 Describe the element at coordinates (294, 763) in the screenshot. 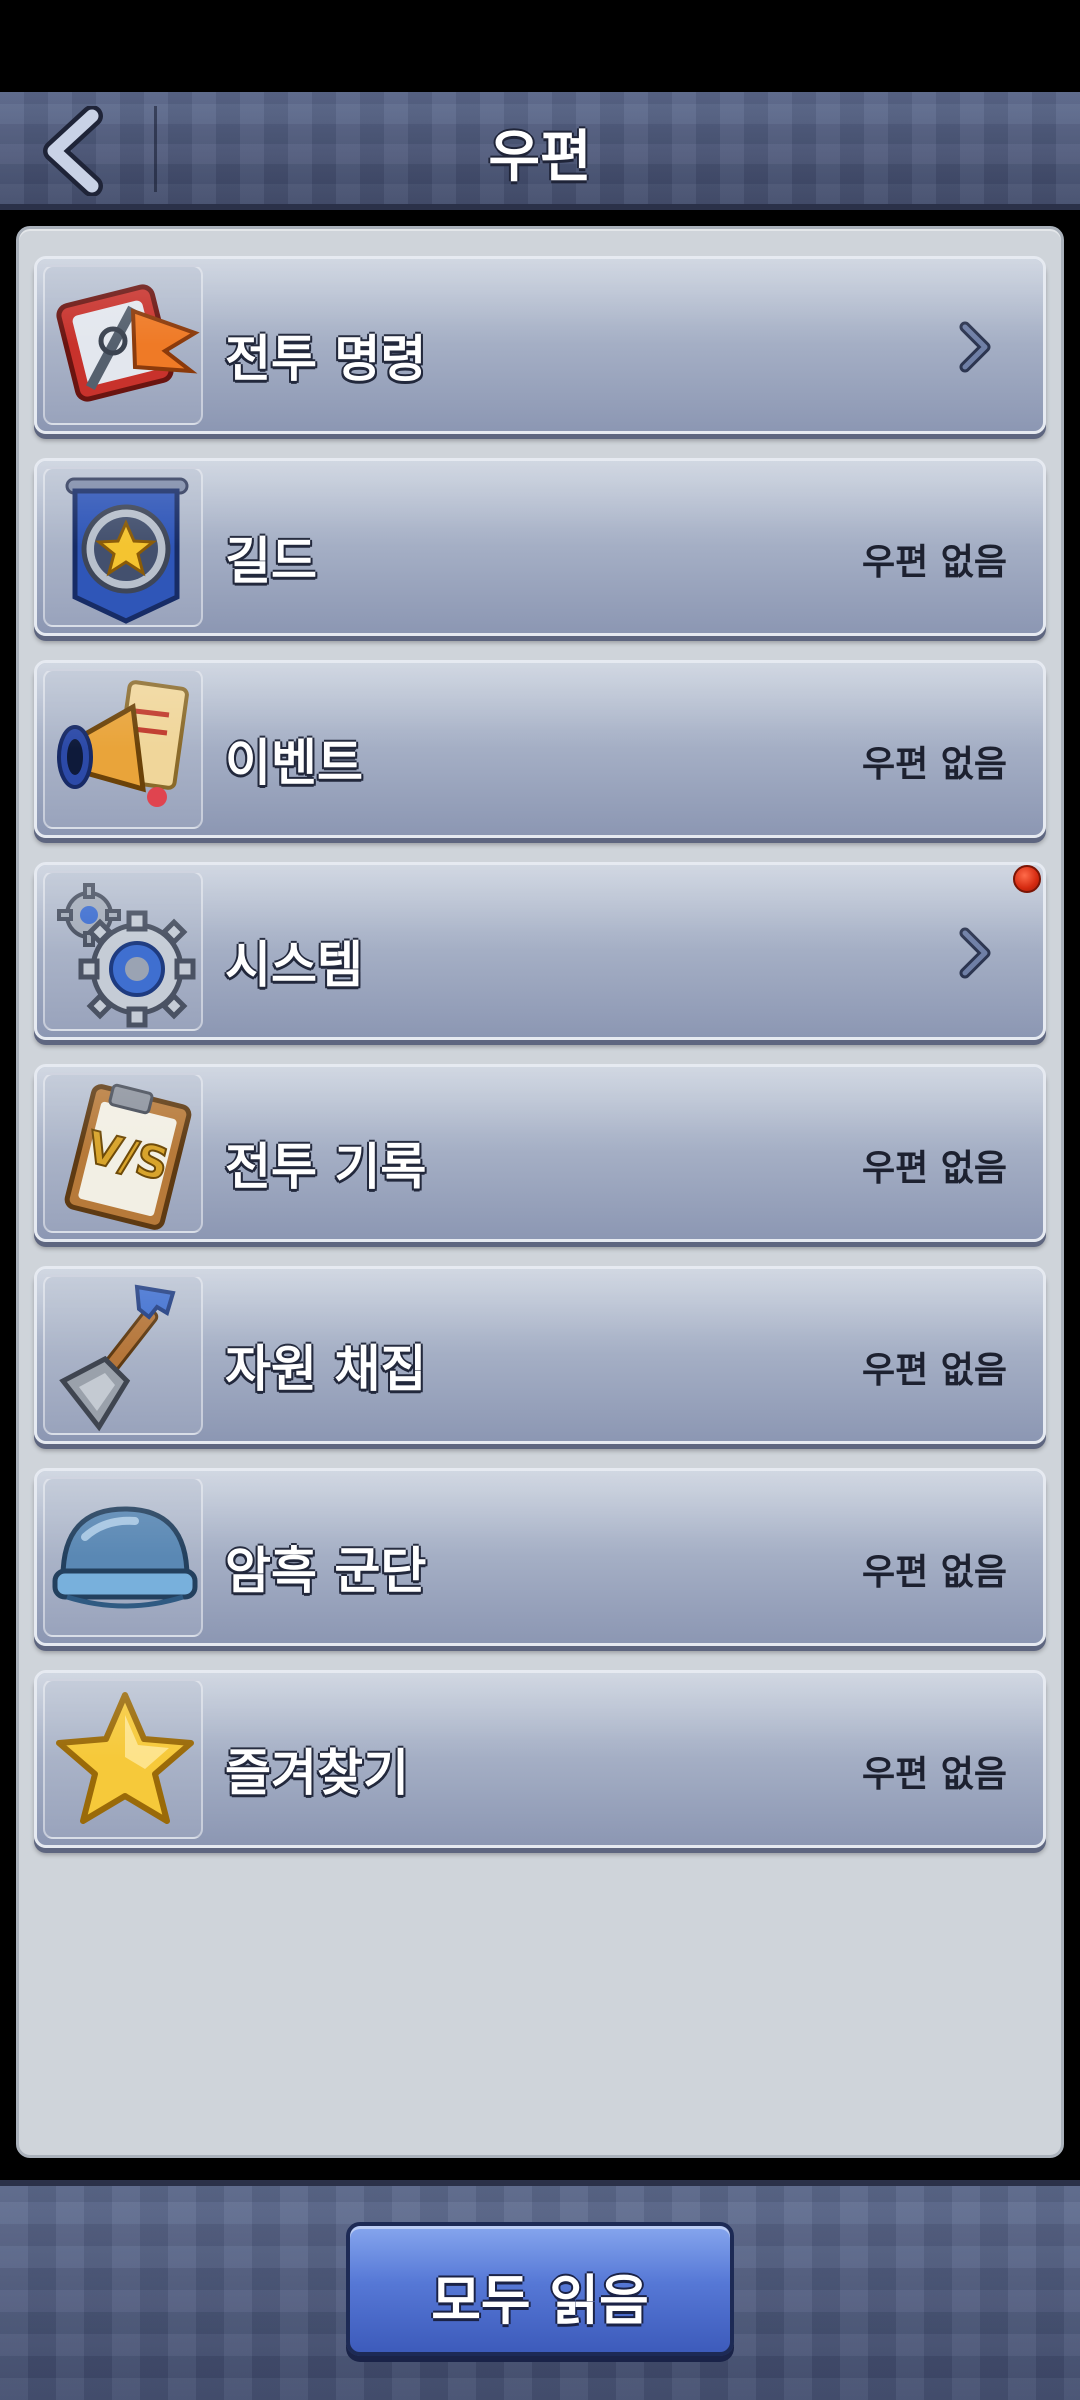

I see `mail-category-label: 이벤트` at that location.